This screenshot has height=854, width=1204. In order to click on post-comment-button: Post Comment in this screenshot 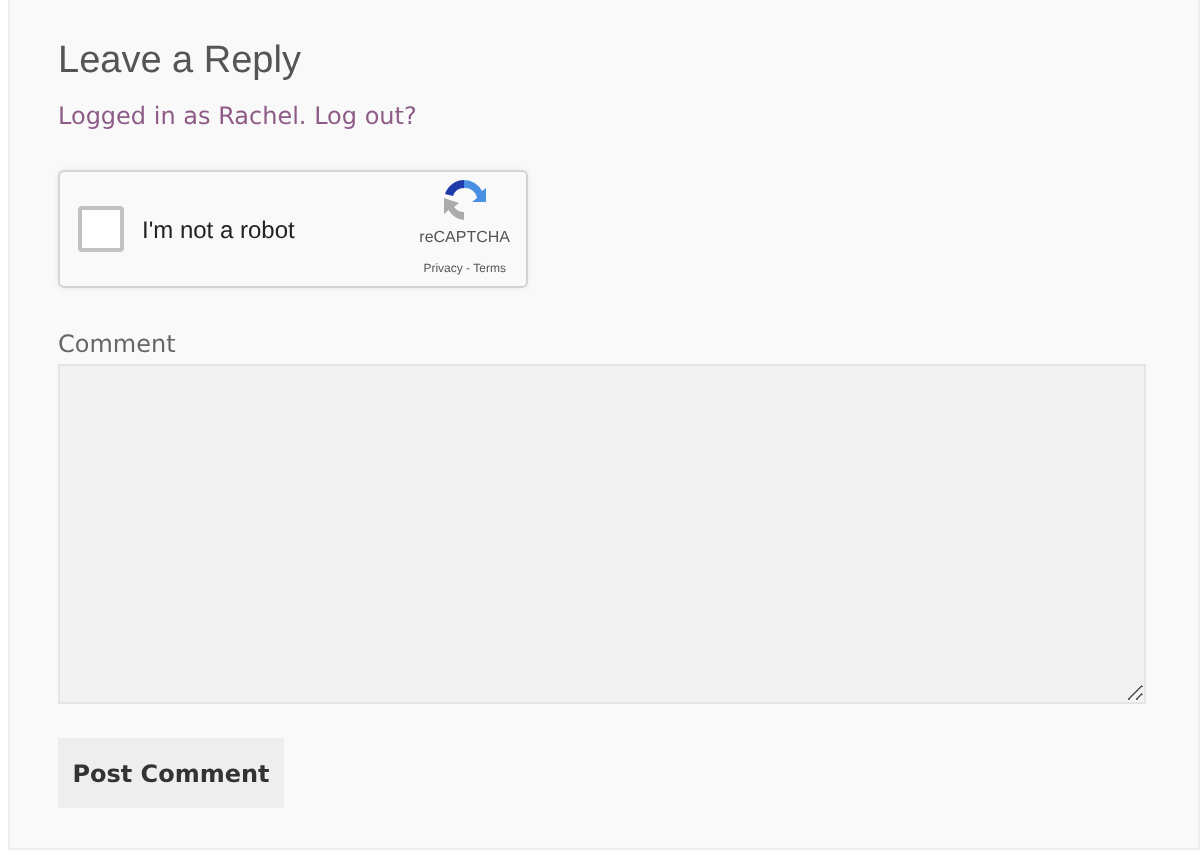, I will do `click(171, 773)`.